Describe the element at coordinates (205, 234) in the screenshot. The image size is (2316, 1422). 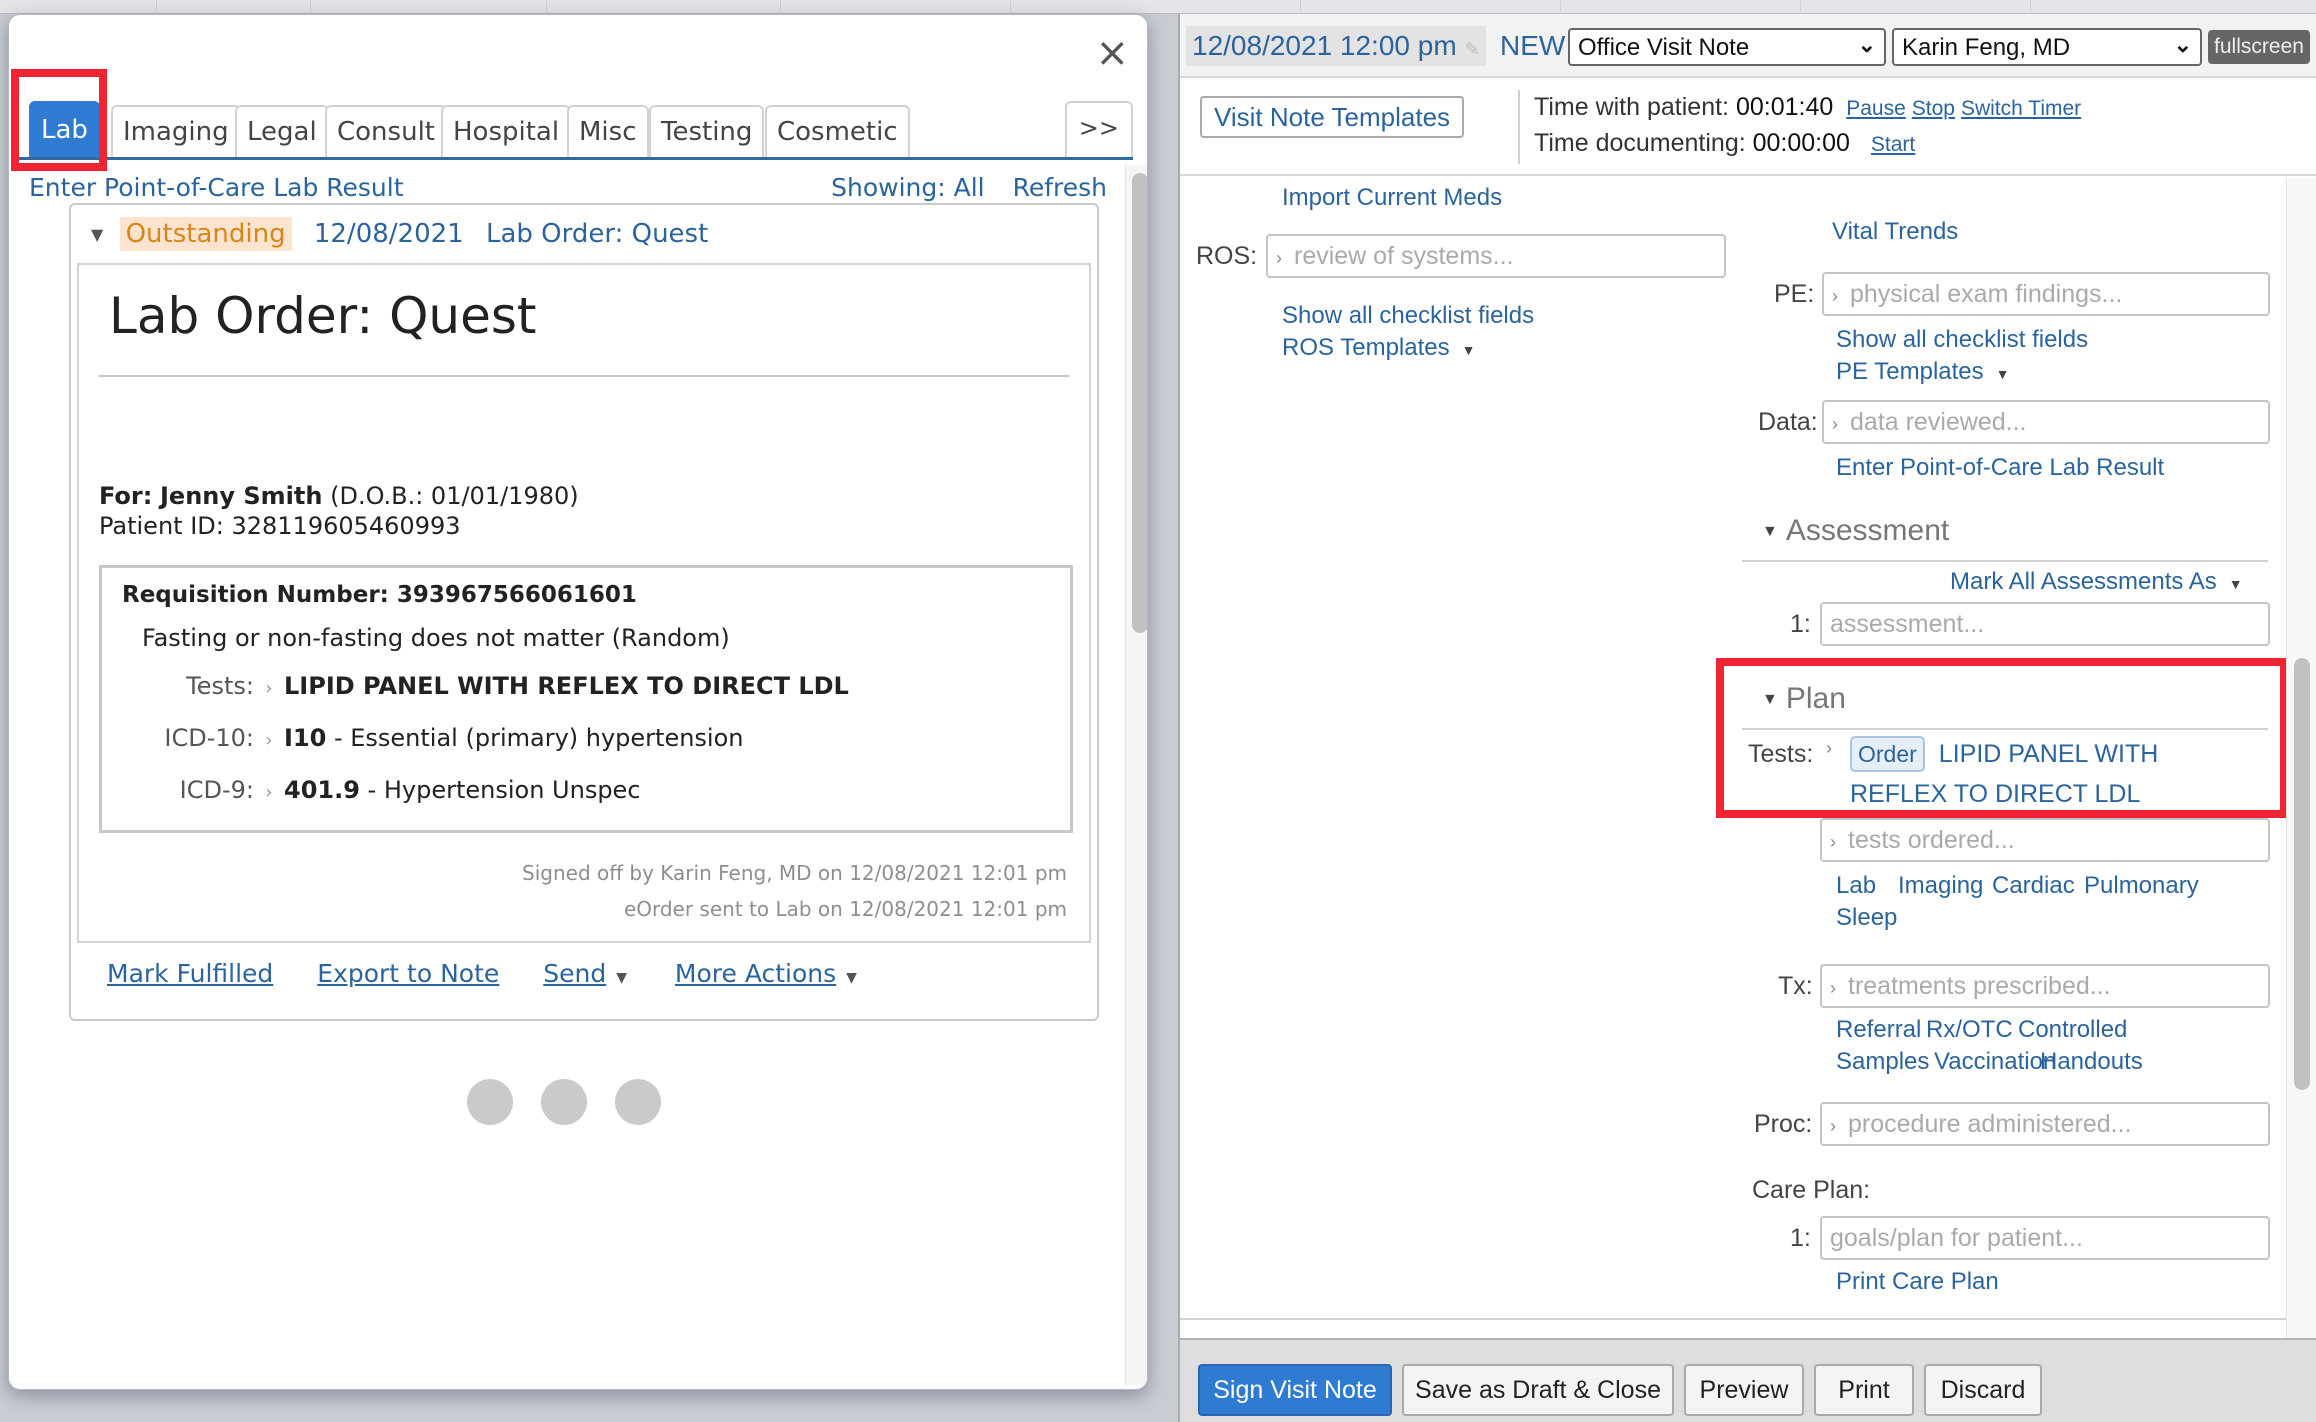
I see `status-badge: Outstanding` at that location.